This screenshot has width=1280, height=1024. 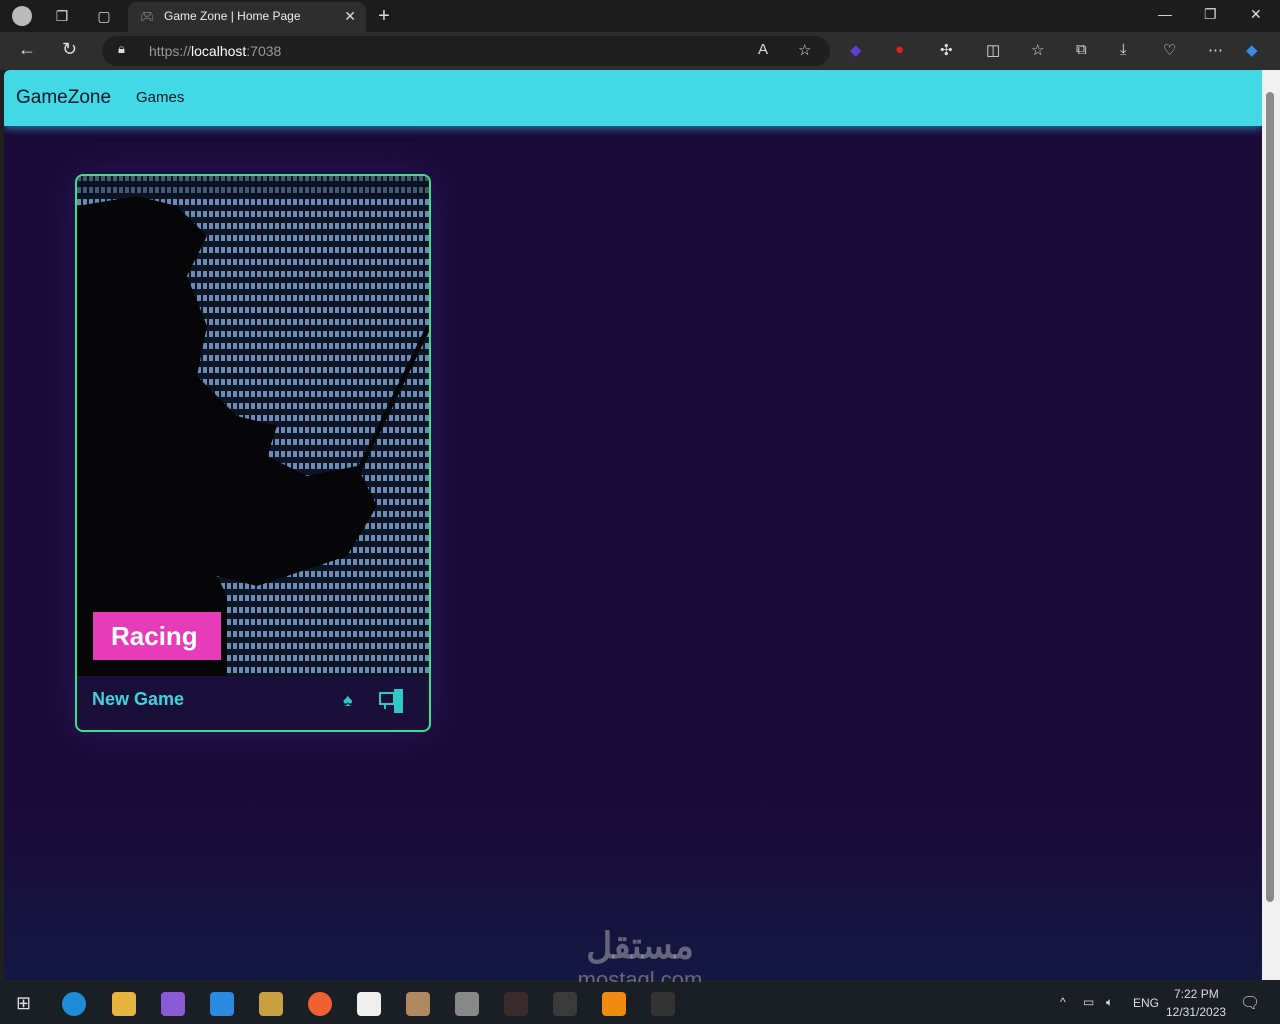 What do you see at coordinates (104, 16) in the screenshot?
I see `tab-actions-icon: ▢` at bounding box center [104, 16].